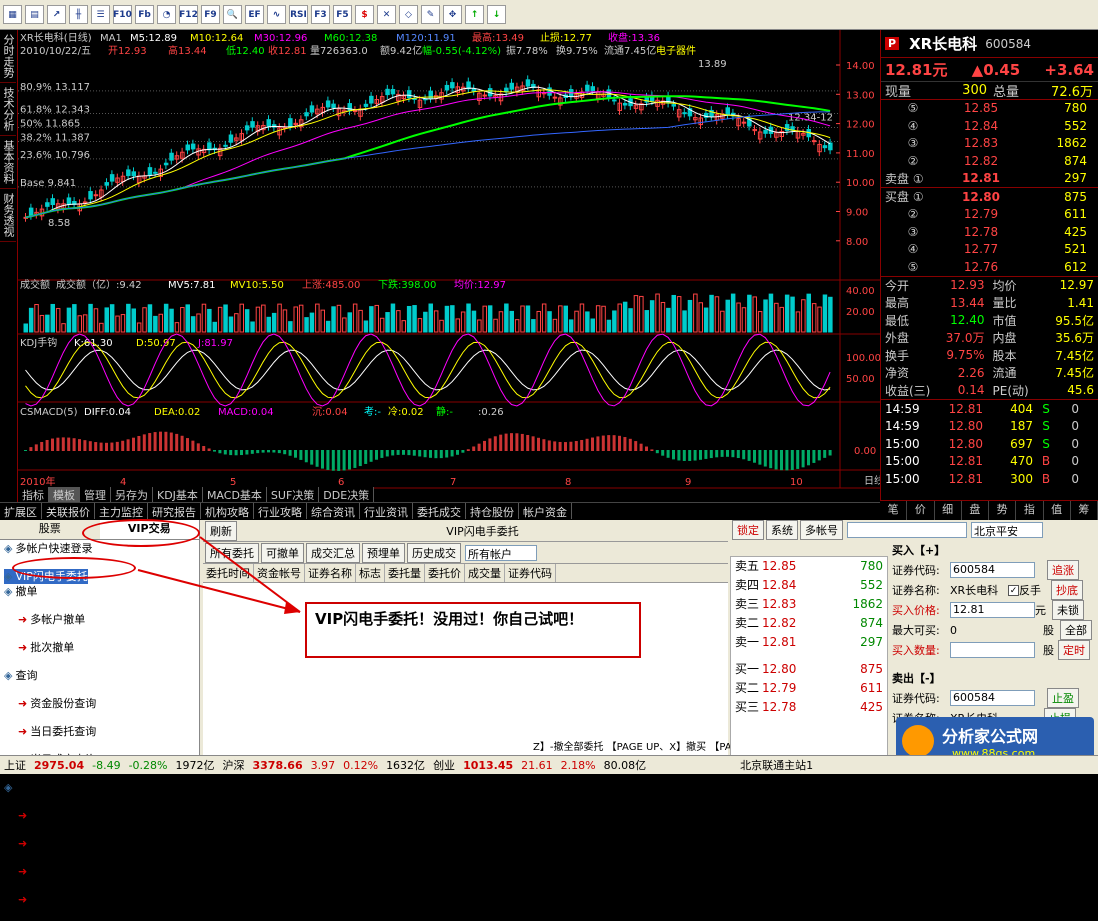 The image size is (1098, 921). What do you see at coordinates (333, 552) in the screenshot?
I see `filter-button: 成交汇总` at bounding box center [333, 552].